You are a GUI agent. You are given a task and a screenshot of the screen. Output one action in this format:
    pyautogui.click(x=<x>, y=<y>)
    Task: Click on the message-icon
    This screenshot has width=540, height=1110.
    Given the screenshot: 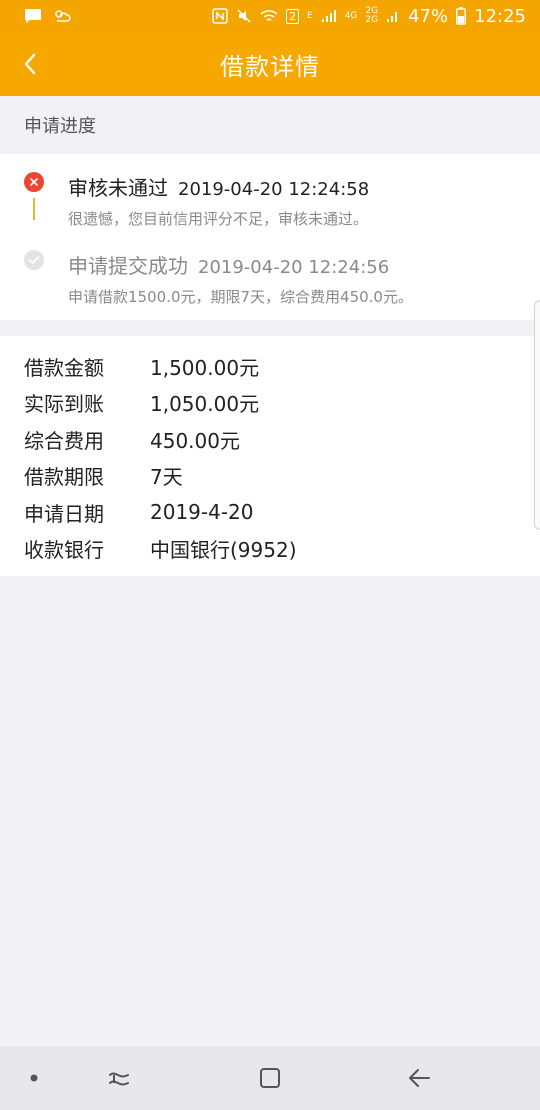 What is the action you would take?
    pyautogui.click(x=33, y=16)
    